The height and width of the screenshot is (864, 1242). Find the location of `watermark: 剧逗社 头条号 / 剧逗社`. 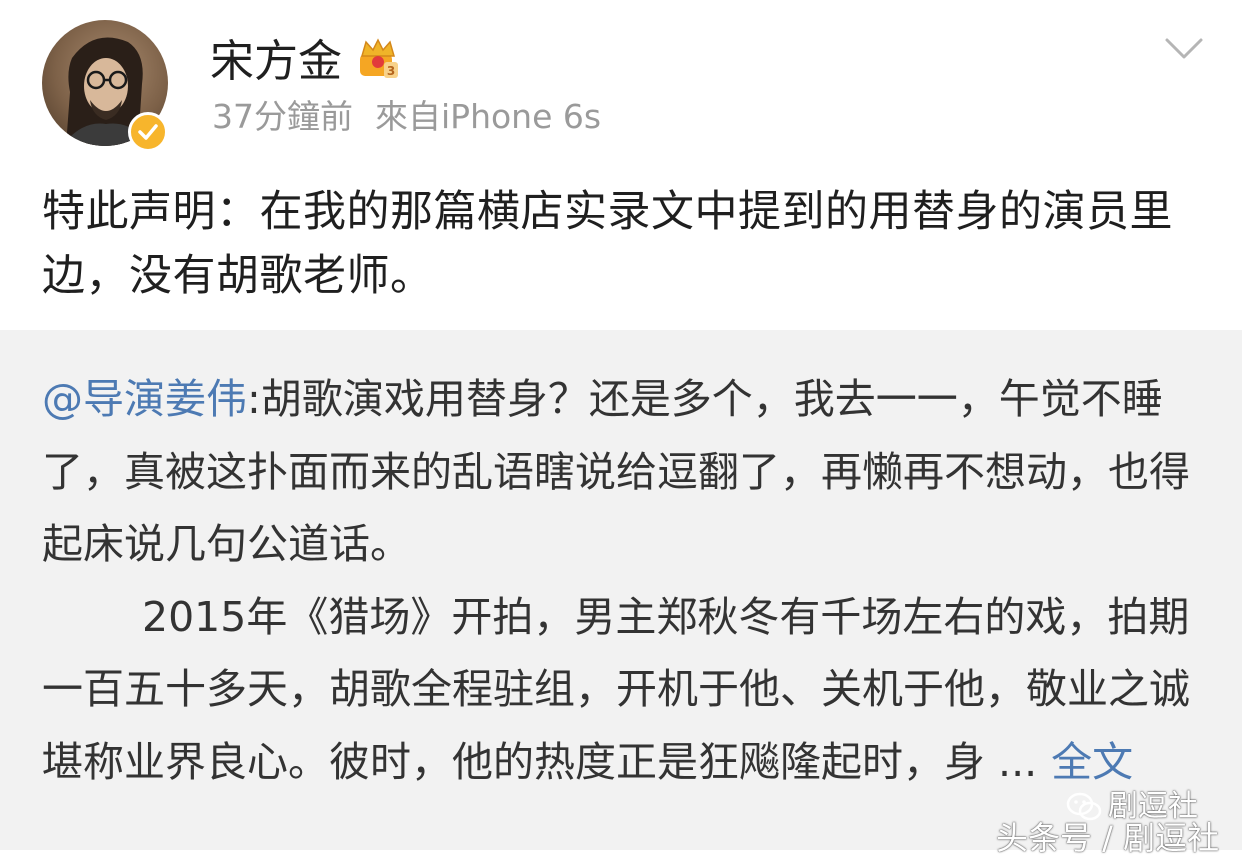

watermark: 剧逗社 头条号 / 剧逗社 is located at coordinates (1116, 823).